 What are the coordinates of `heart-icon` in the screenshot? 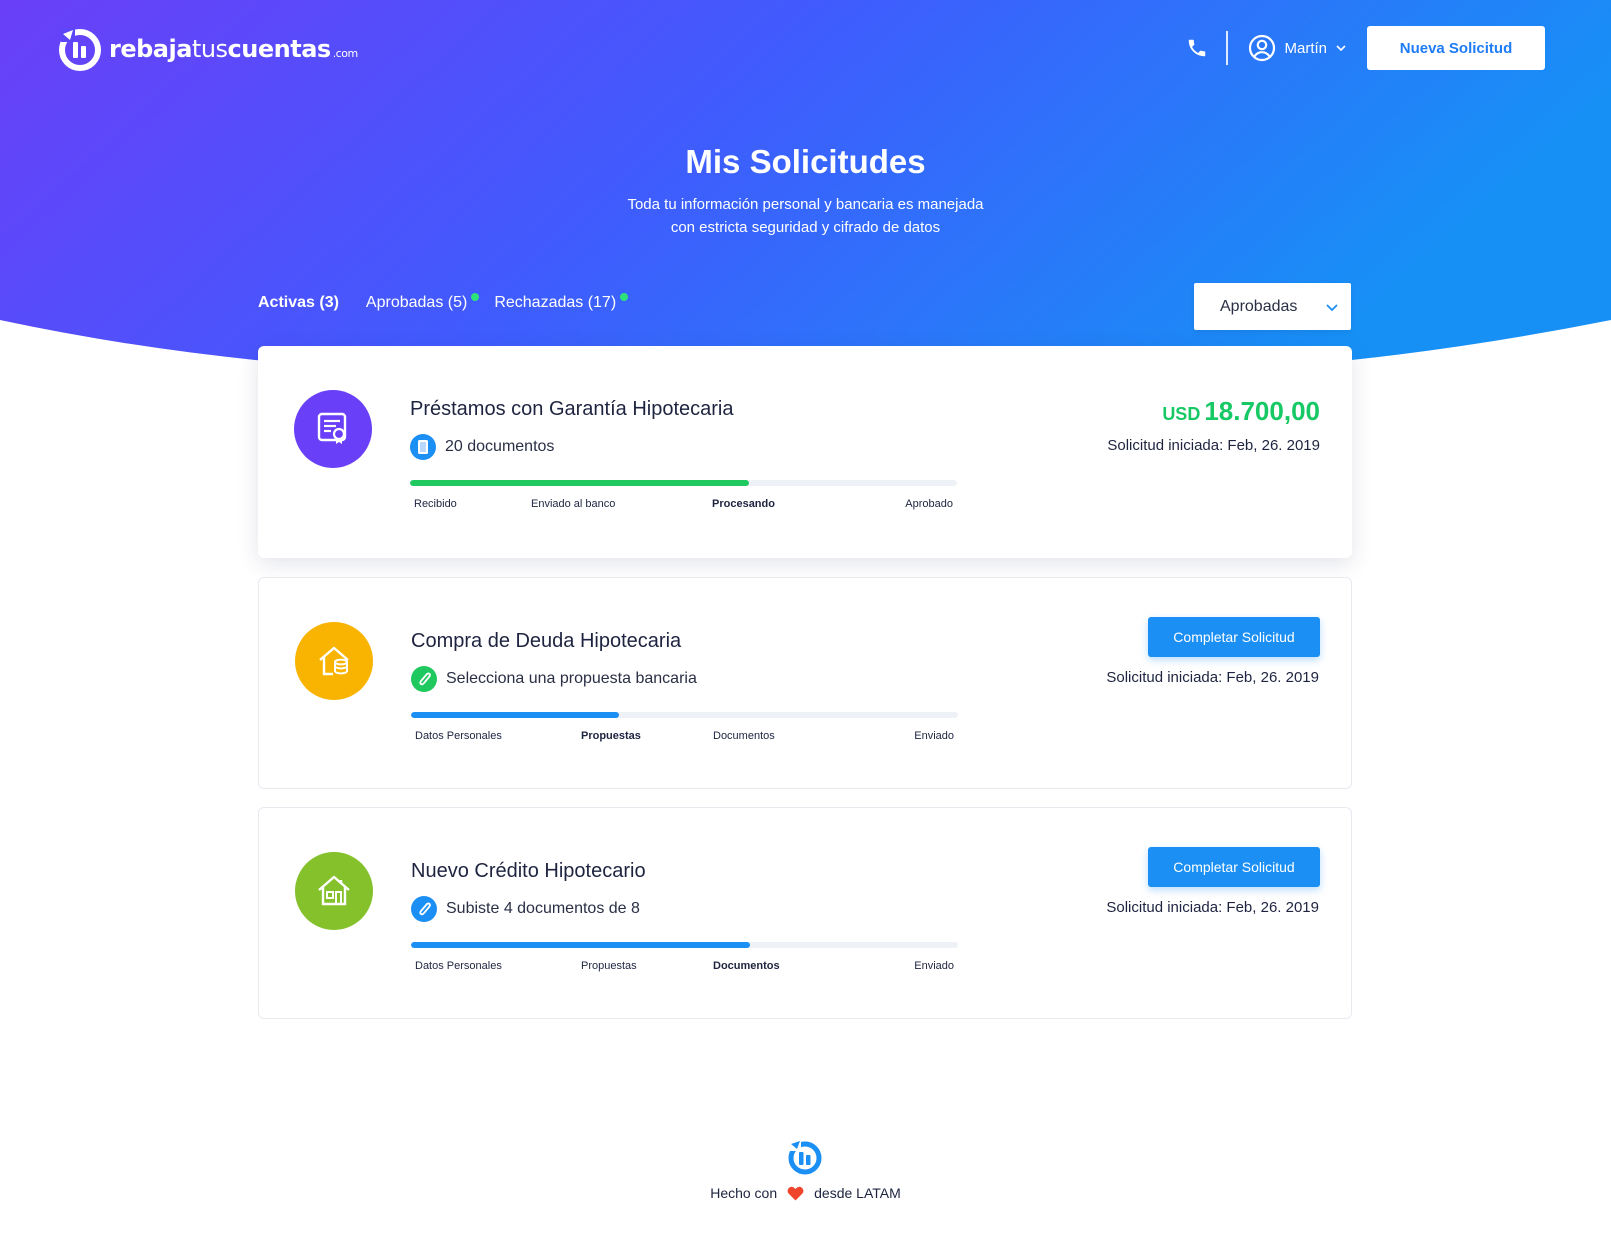 It's located at (795, 1193).